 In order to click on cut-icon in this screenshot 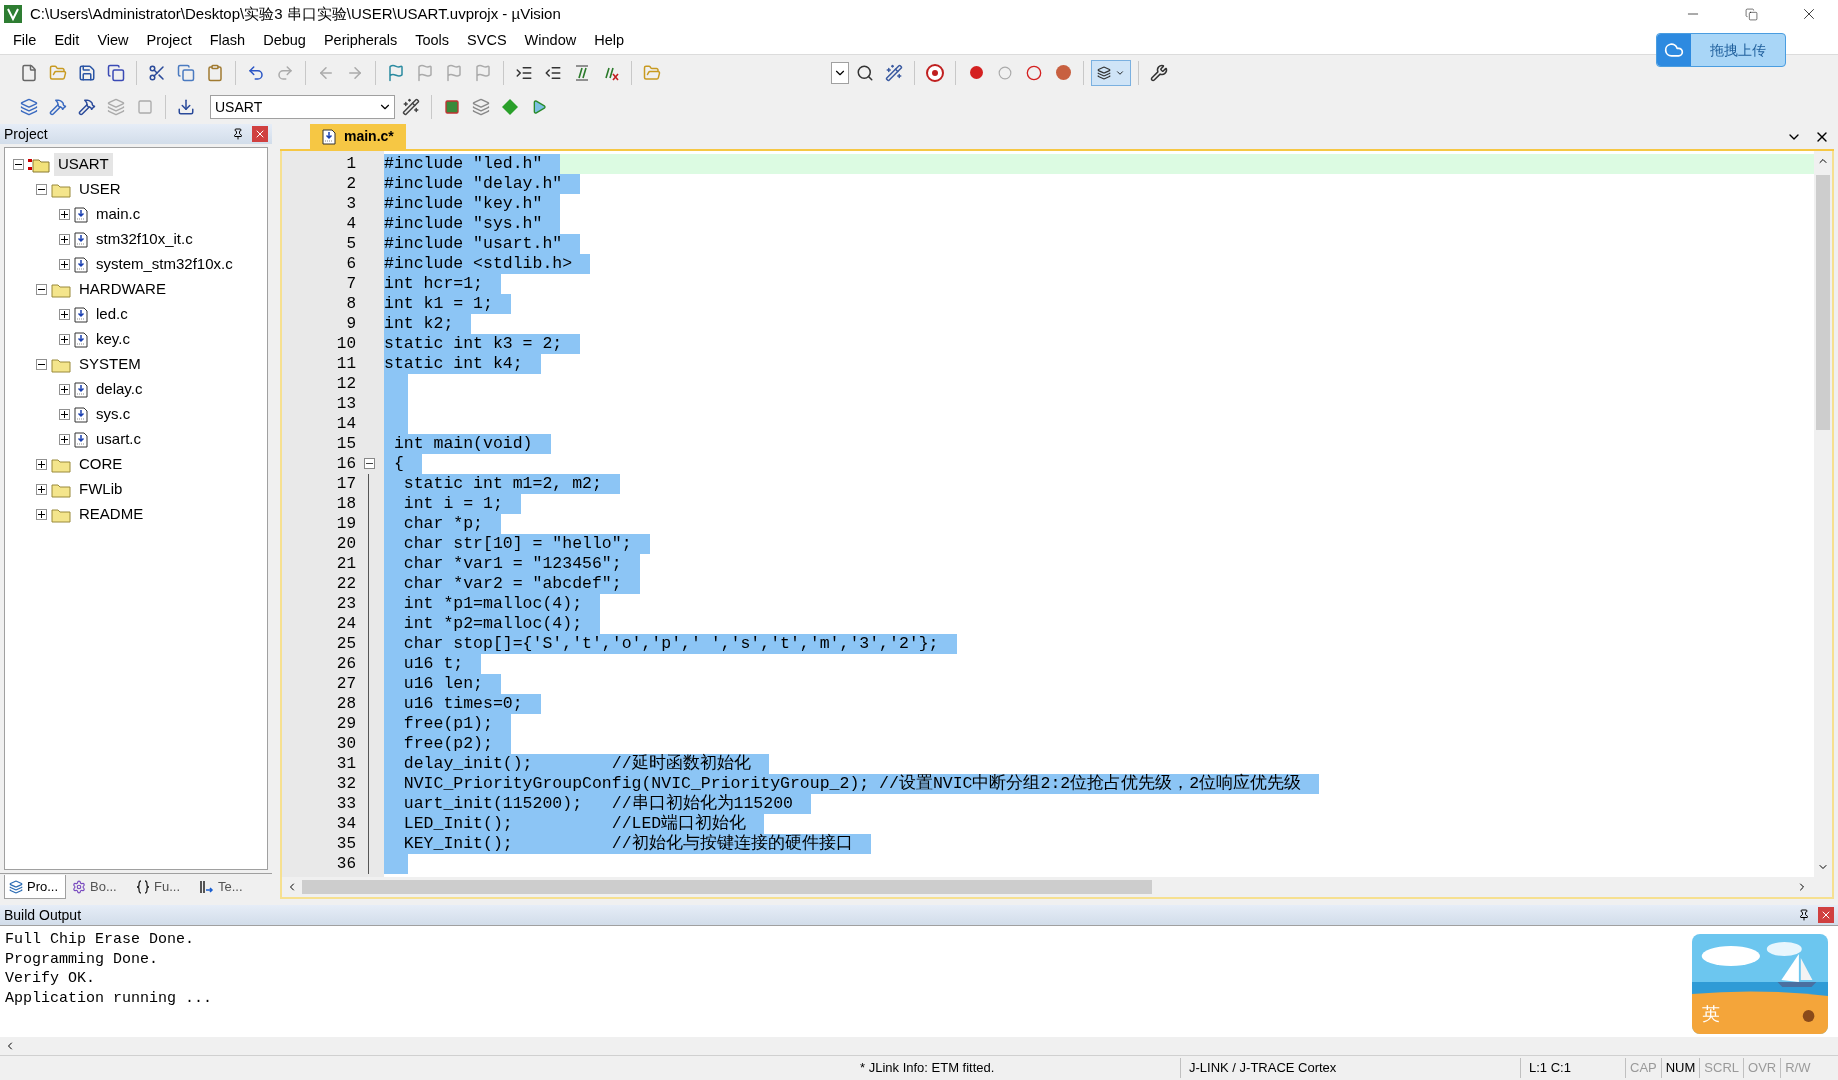, I will do `click(157, 72)`.